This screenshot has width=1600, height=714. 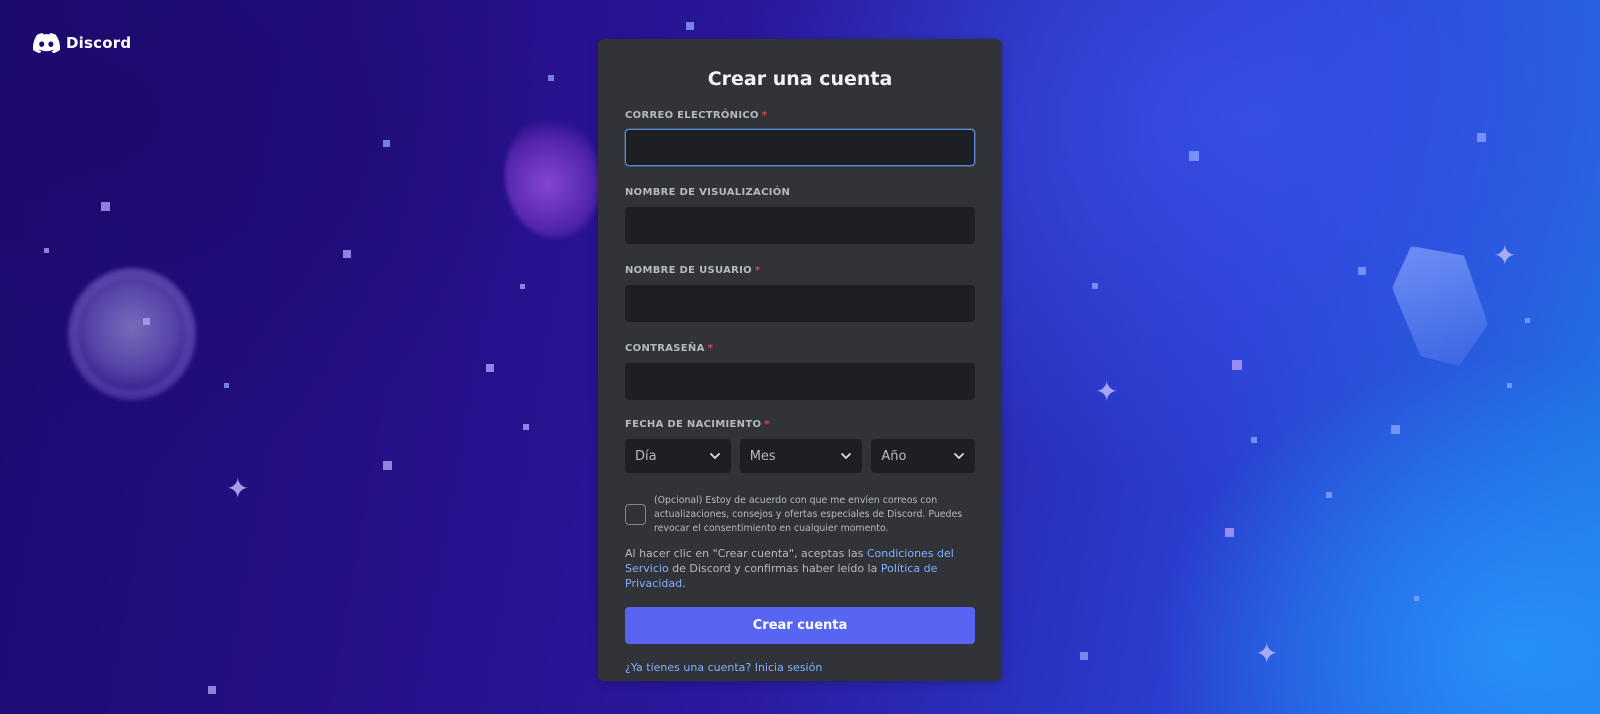 I want to click on background-crystal, so click(x=1440, y=306).